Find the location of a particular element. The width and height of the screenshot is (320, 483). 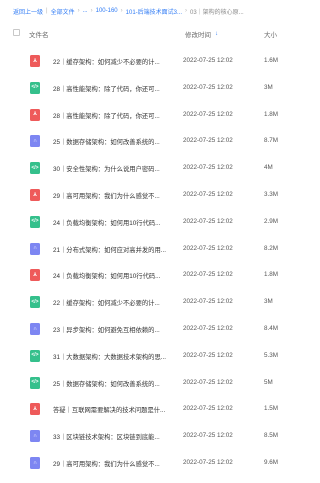

column-header-time-label: 修改时间 is located at coordinates (198, 35).